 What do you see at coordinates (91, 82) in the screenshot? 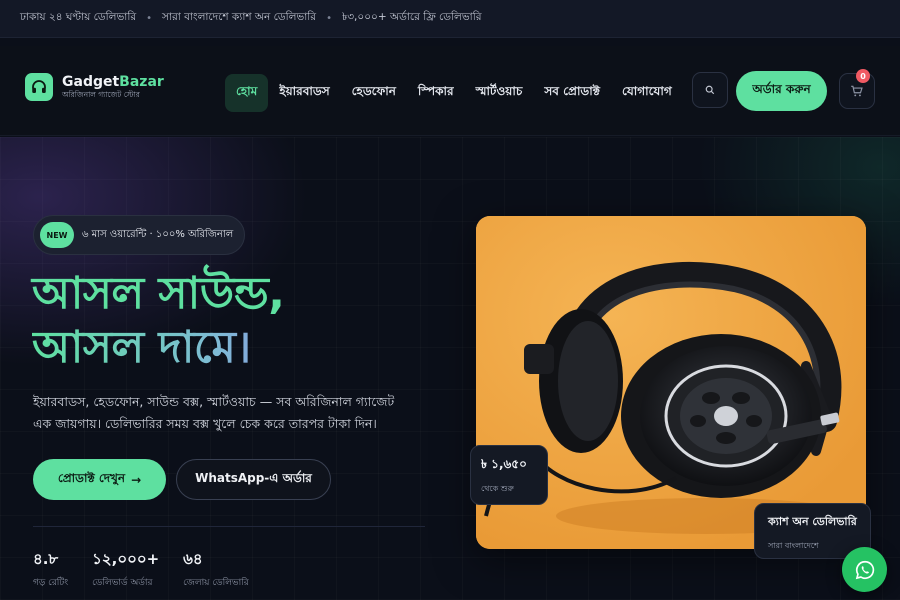
I see `brand-name-part: Gadget` at bounding box center [91, 82].